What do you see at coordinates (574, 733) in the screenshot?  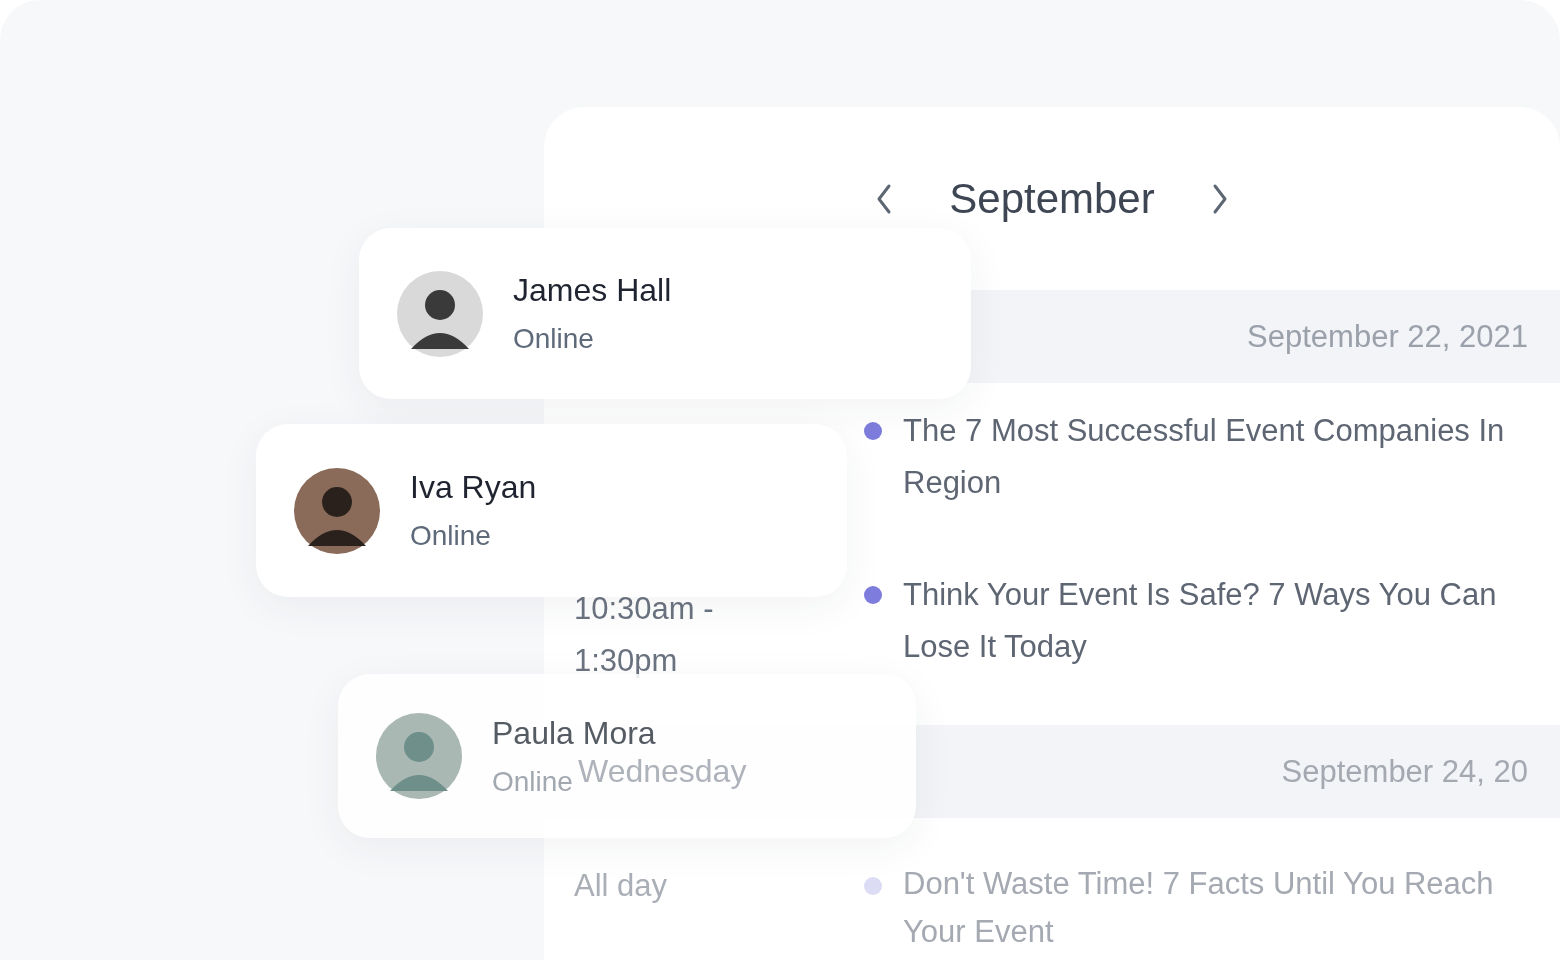 I see `contact-name: Paula Mora` at bounding box center [574, 733].